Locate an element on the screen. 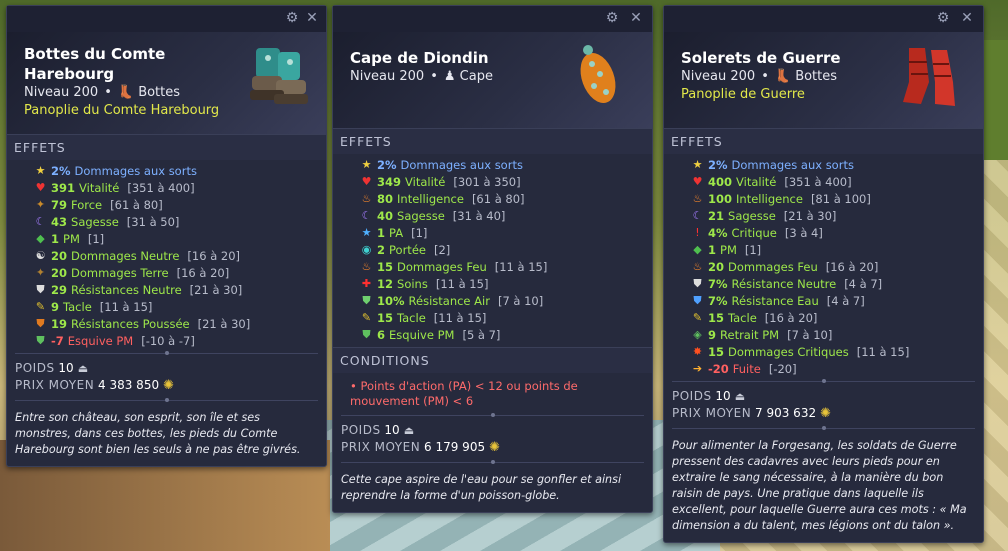 The height and width of the screenshot is (551, 1008). effect-range: [351 à 400] is located at coordinates (161, 187).